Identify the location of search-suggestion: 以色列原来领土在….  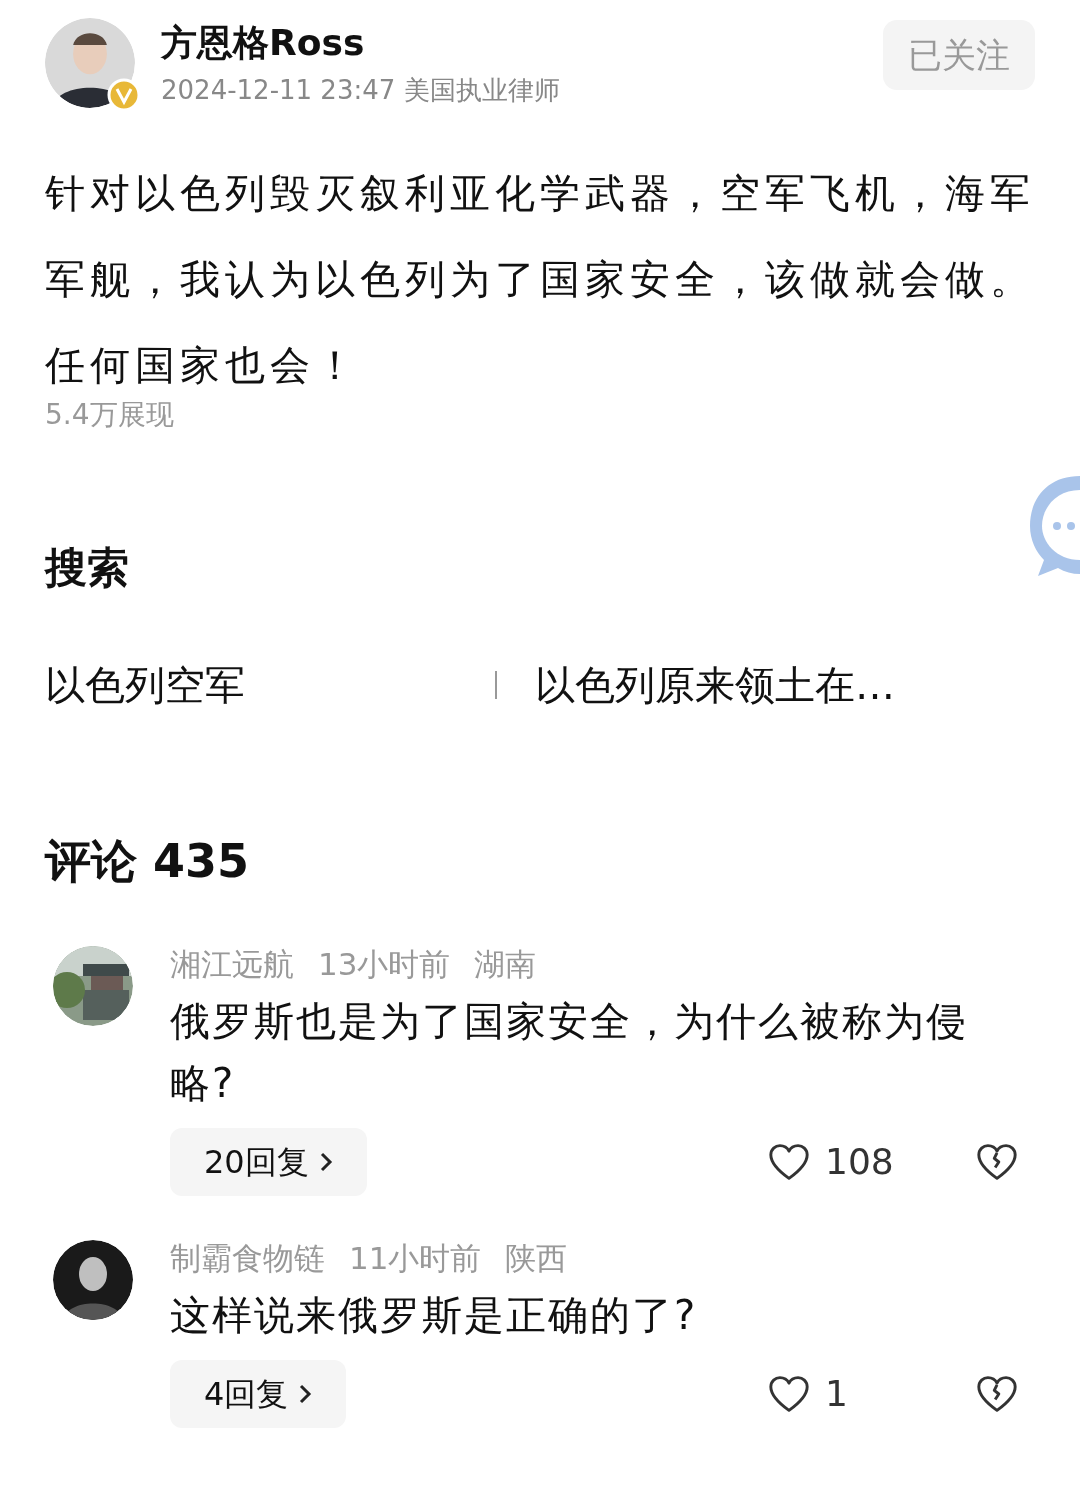
(715, 685).